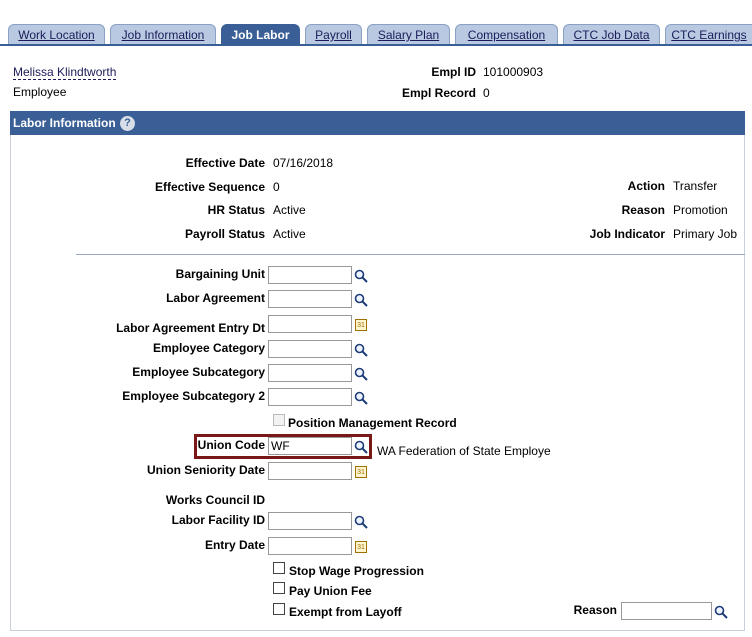 Image resolution: width=752 pixels, height=637 pixels. Describe the element at coordinates (453, 72) in the screenshot. I see `empl-id-label: Empl ID` at that location.